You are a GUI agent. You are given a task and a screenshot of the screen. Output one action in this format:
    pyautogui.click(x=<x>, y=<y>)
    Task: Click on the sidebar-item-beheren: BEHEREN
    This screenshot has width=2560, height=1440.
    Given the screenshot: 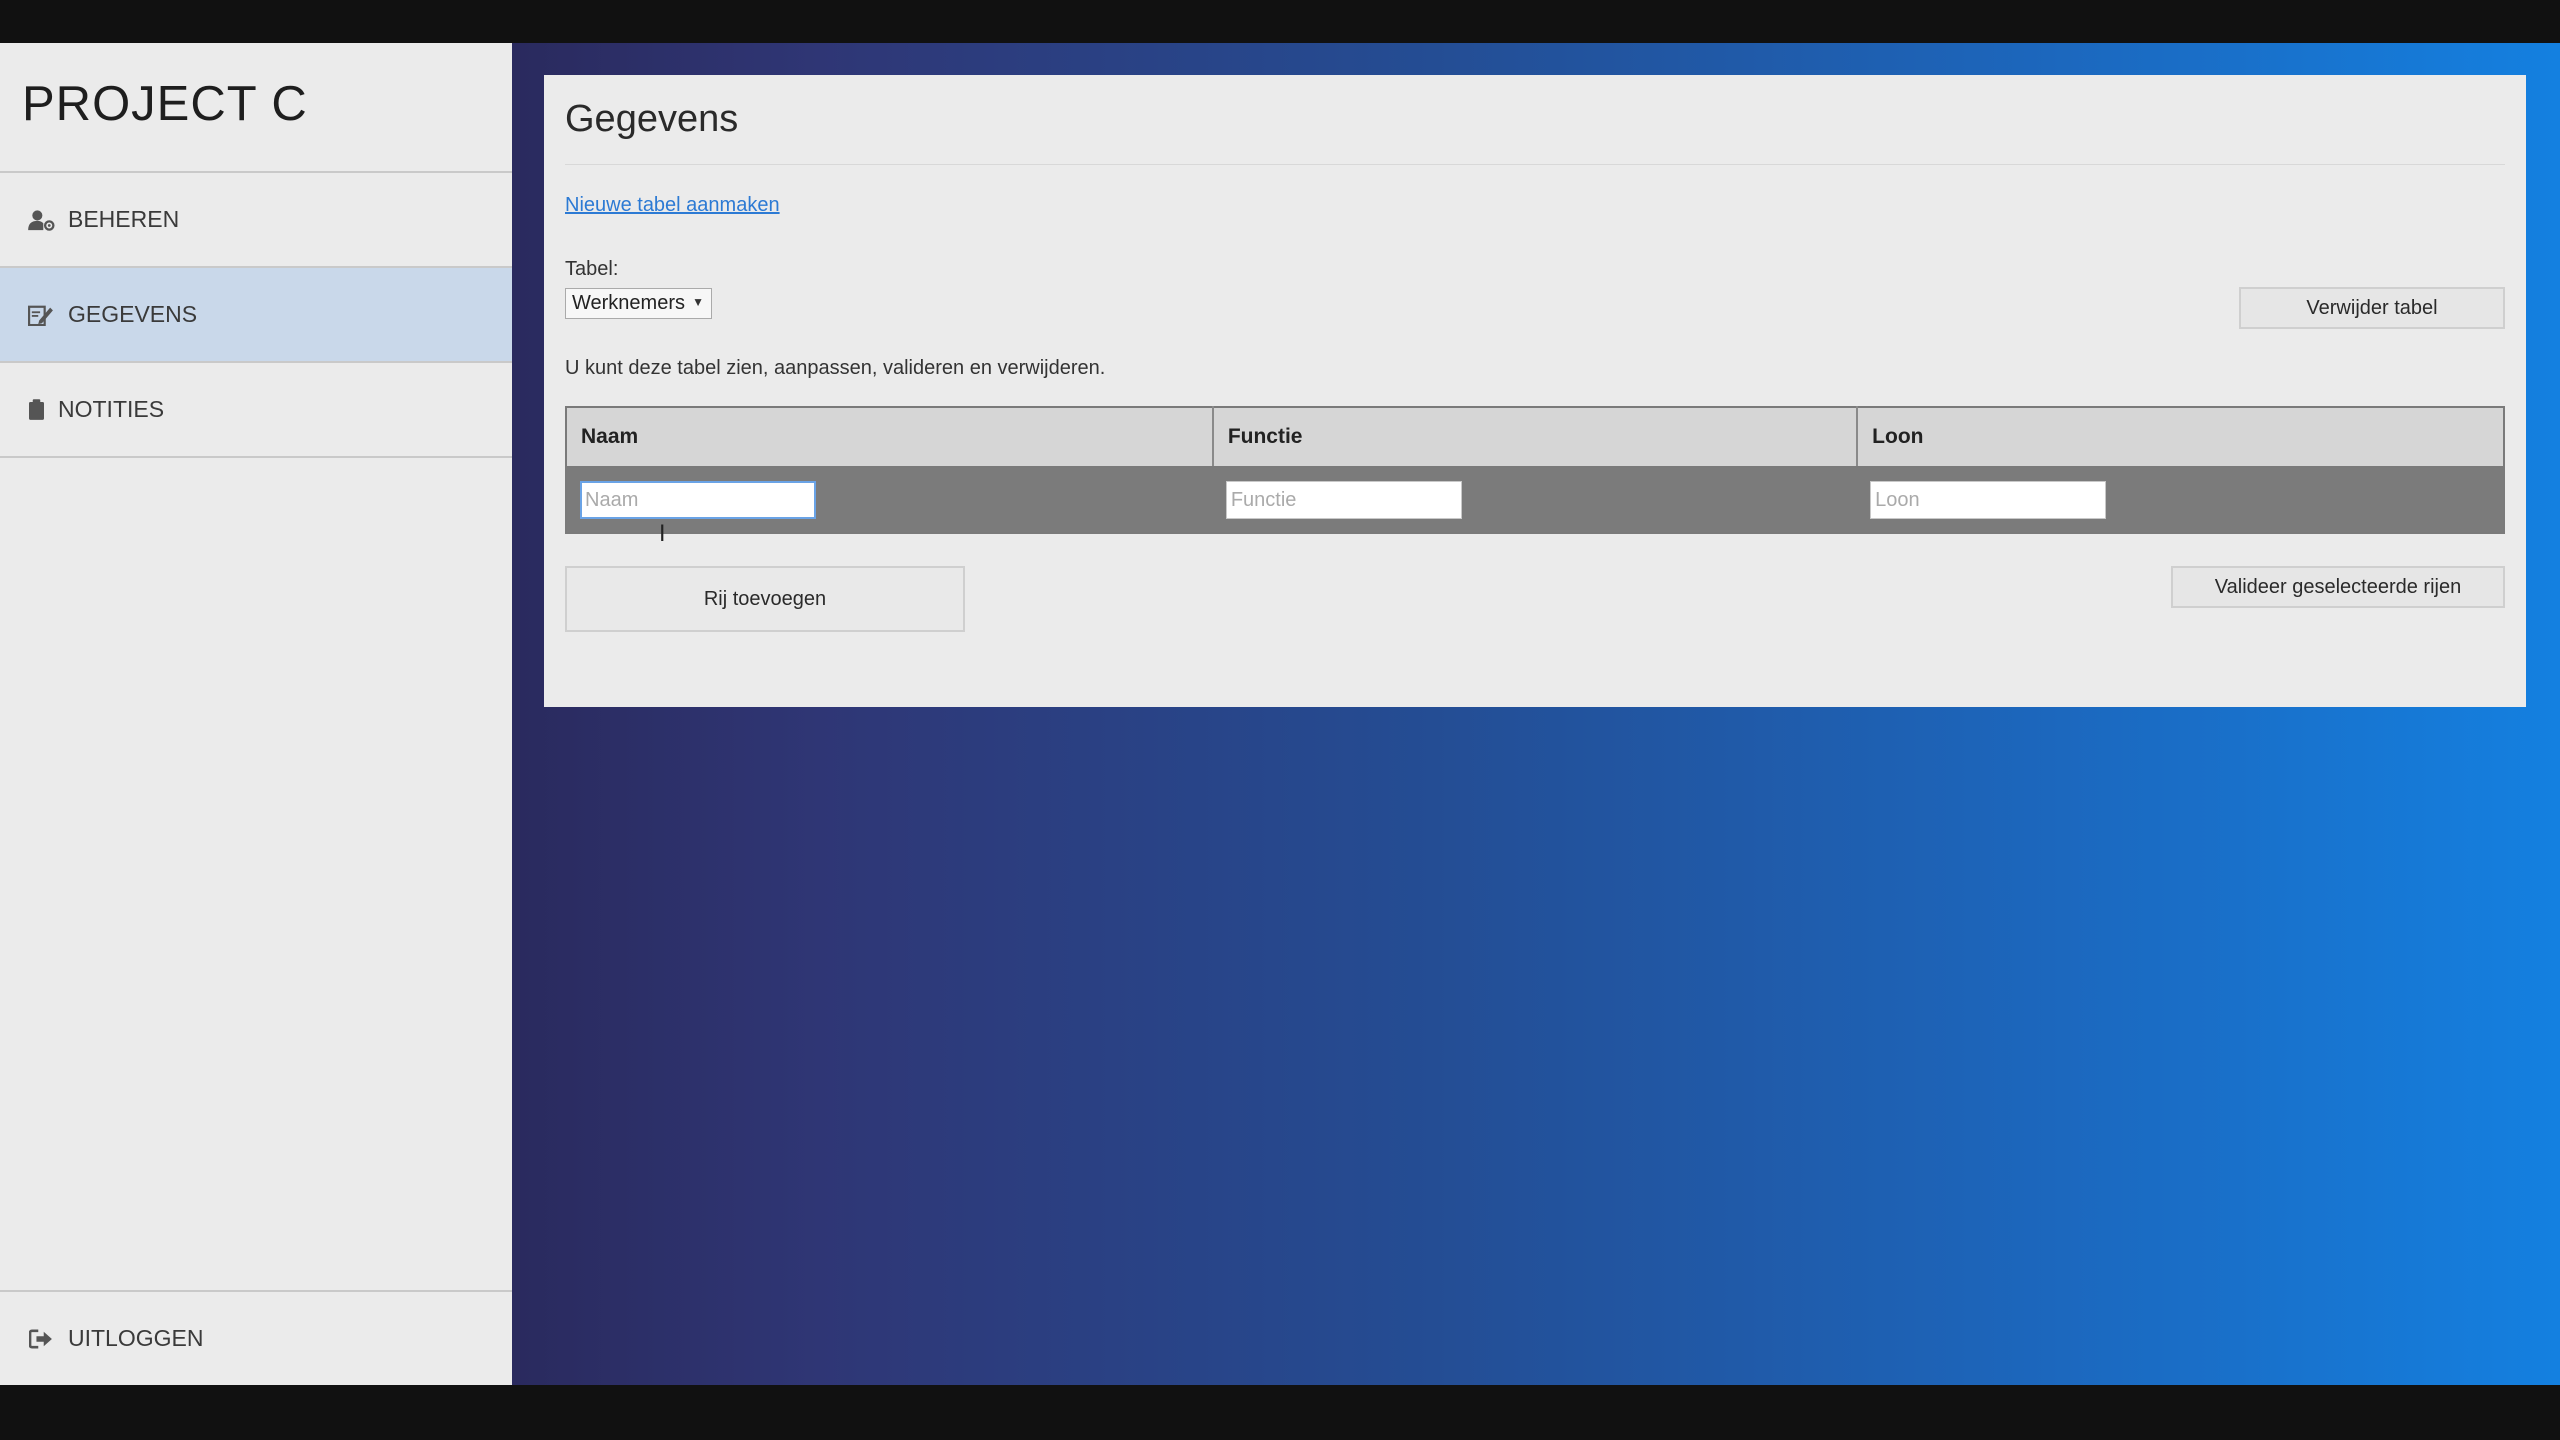 What is the action you would take?
    pyautogui.click(x=256, y=220)
    